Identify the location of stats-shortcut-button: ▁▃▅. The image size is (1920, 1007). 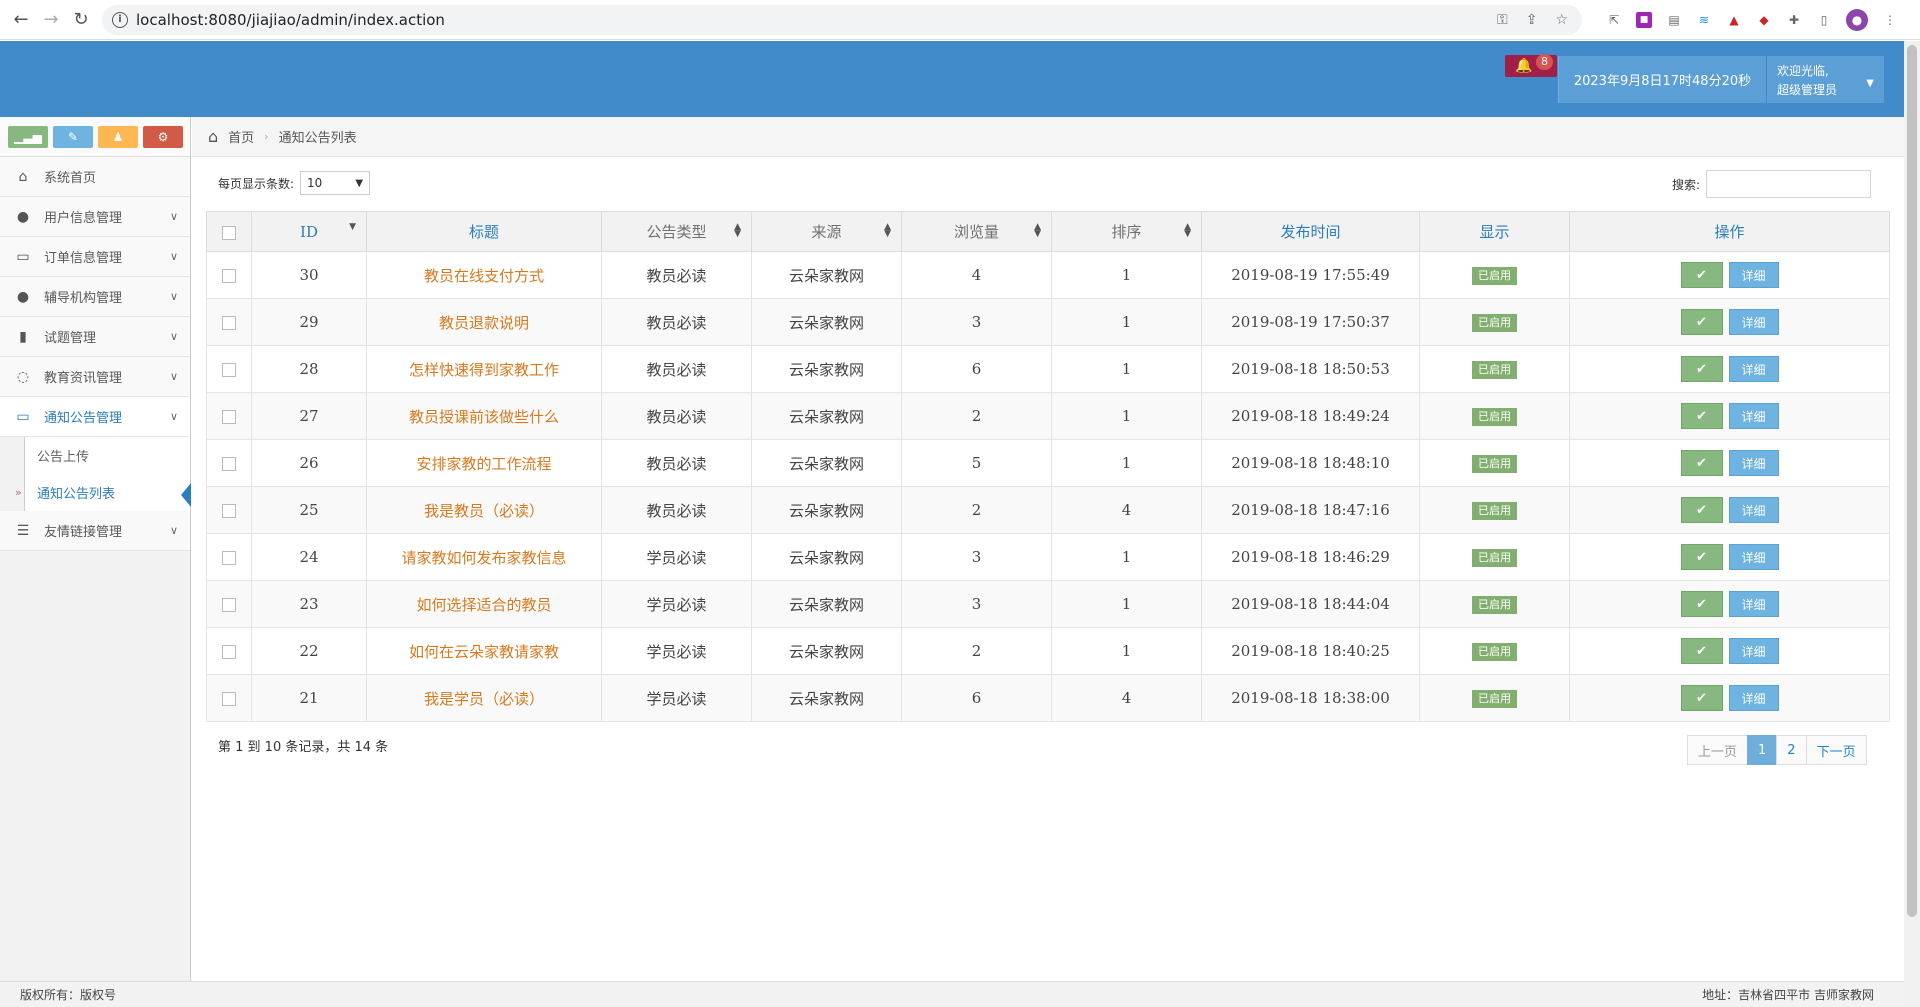
(28, 137).